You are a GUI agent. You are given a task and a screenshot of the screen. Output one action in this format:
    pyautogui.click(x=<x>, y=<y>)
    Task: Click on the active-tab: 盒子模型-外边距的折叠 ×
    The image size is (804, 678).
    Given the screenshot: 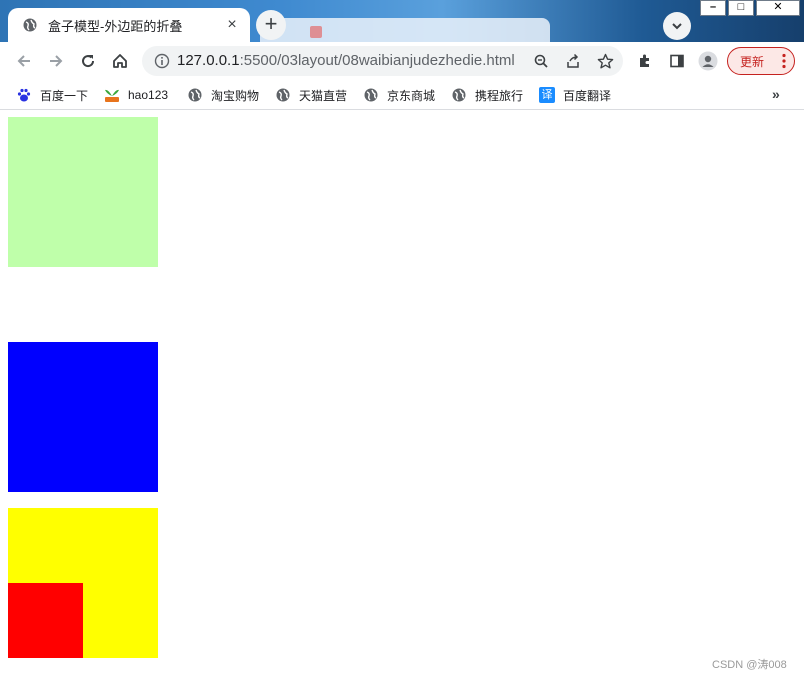 What is the action you would take?
    pyautogui.click(x=129, y=25)
    